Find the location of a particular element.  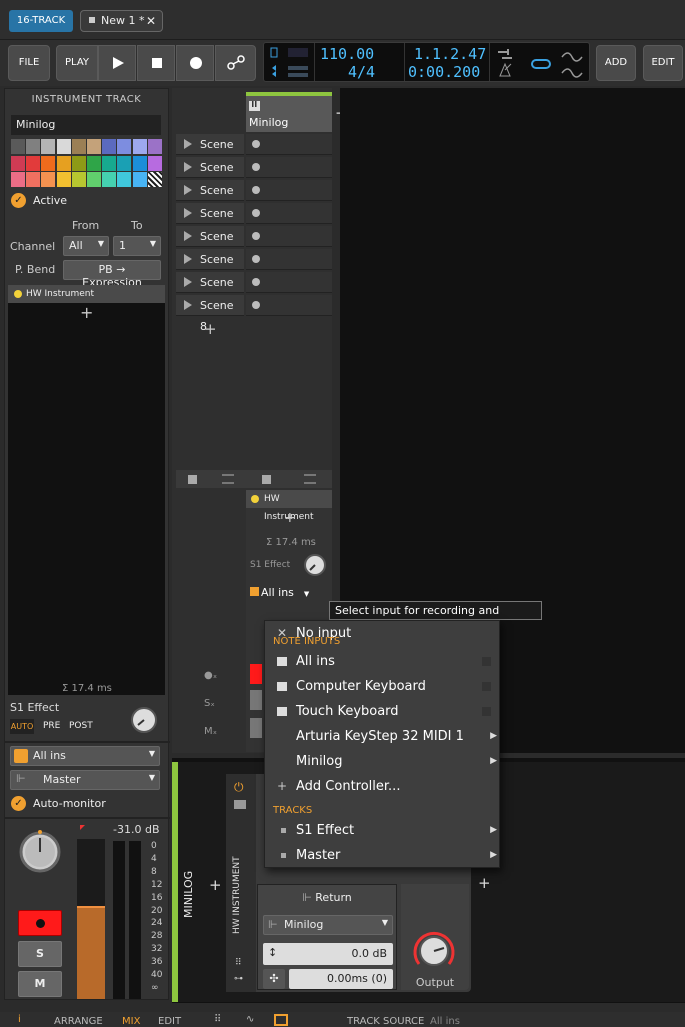

output-knob is located at coordinates (434, 951).